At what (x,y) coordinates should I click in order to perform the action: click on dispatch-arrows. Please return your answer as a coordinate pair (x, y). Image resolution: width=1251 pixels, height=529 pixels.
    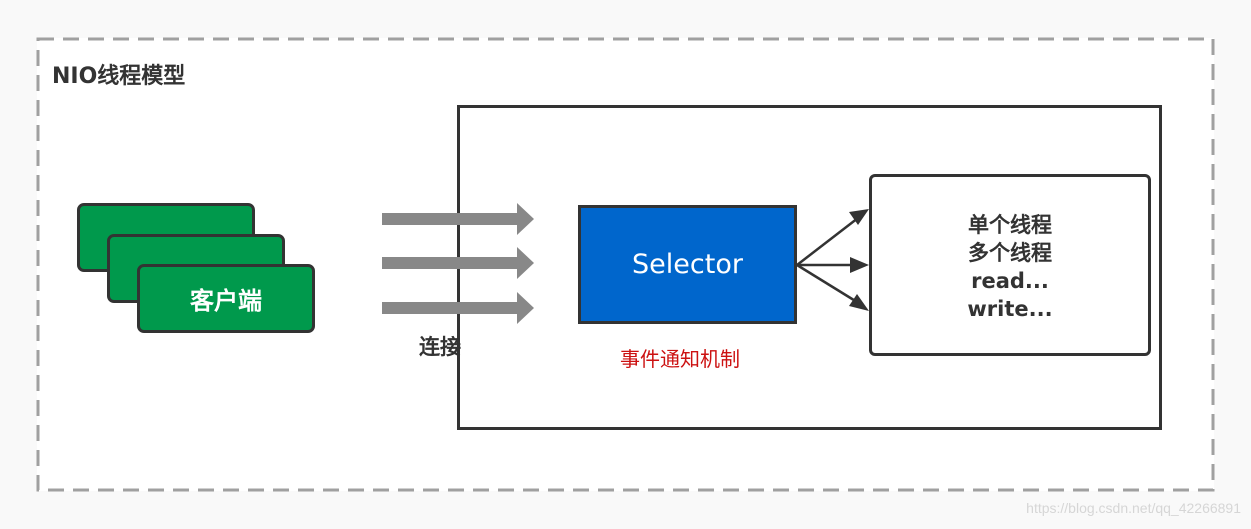
    Looking at the image, I should click on (832, 260).